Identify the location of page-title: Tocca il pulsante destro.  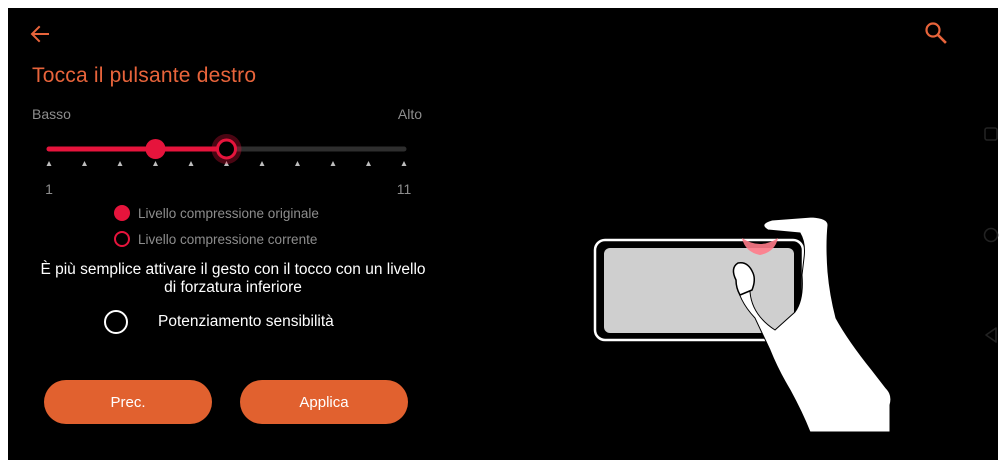
(144, 75).